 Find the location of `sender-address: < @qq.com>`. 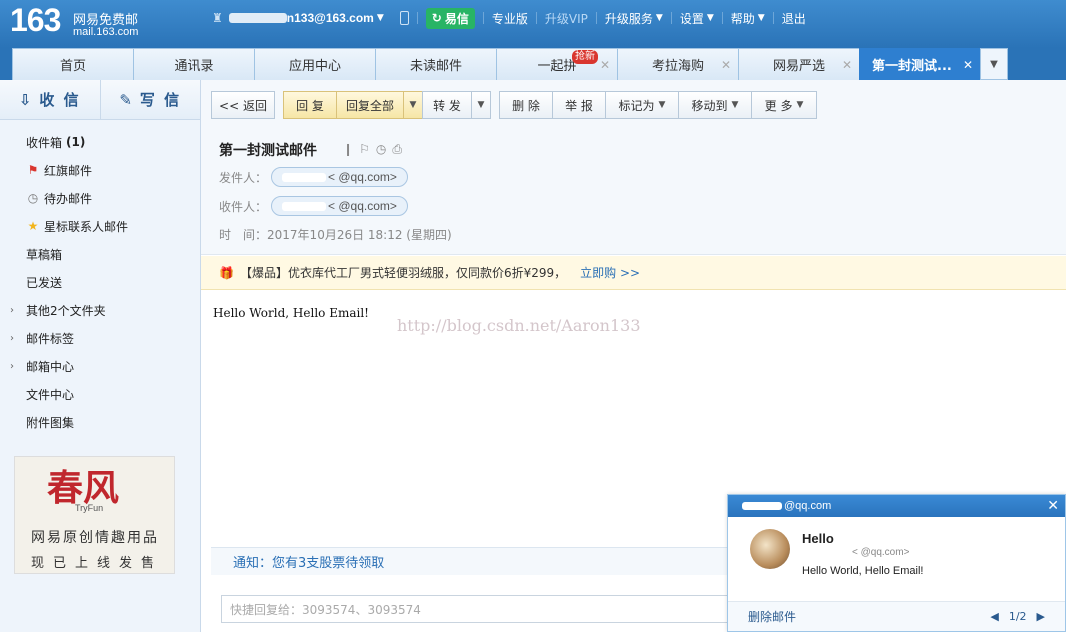

sender-address: < @qq.com> is located at coordinates (362, 177).